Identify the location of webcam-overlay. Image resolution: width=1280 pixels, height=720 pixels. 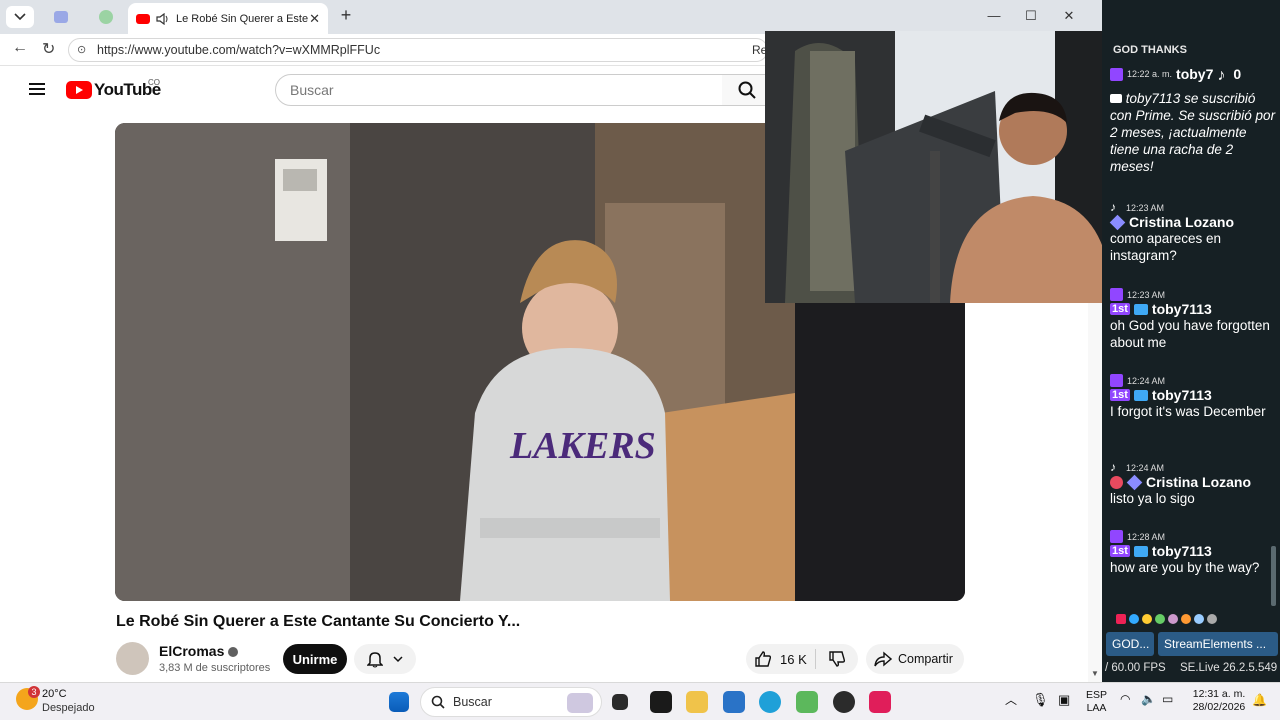
(938, 167).